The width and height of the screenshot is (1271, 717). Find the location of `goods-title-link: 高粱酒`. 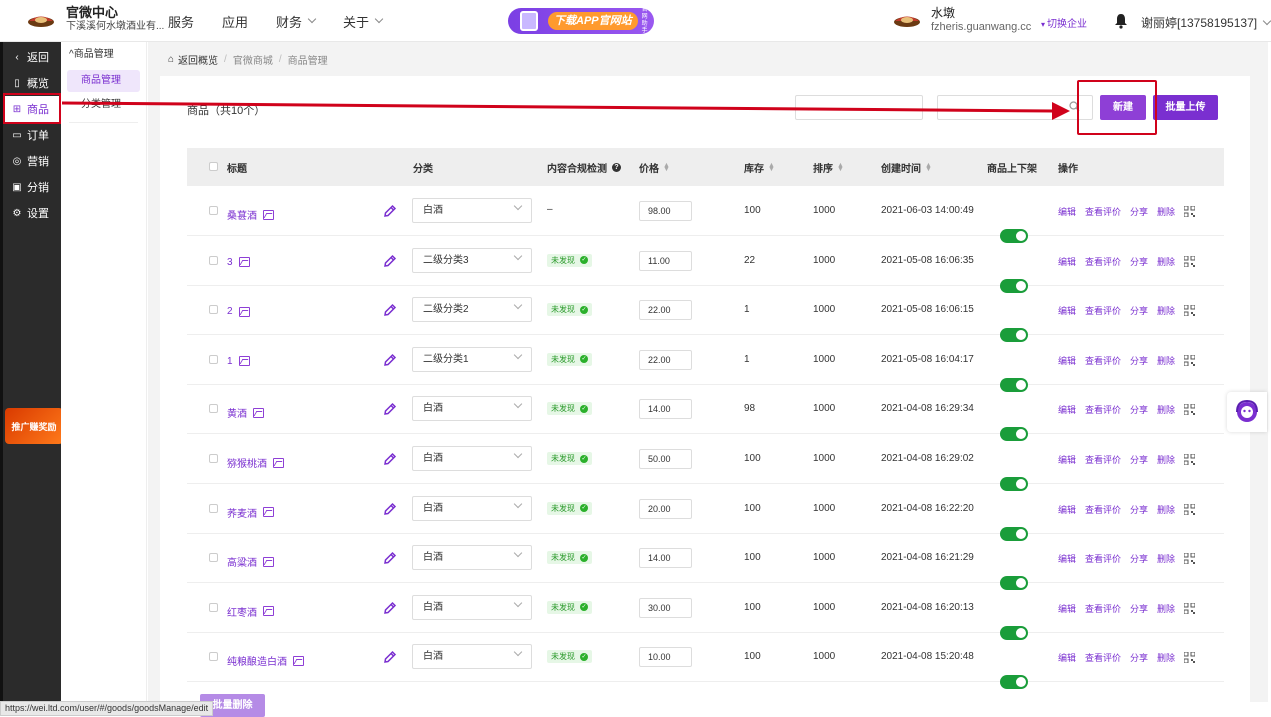

goods-title-link: 高粱酒 is located at coordinates (250, 561).